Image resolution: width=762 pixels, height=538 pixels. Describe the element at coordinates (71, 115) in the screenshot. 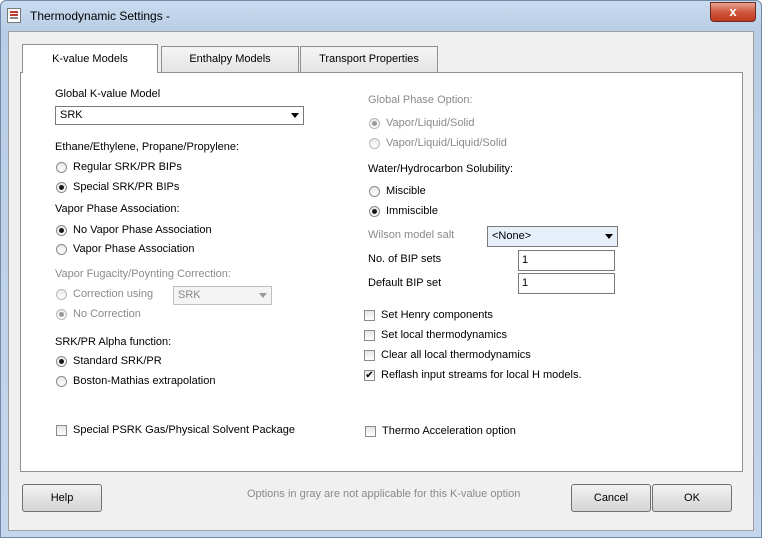

I see `global-k-value-selected: SRK` at that location.